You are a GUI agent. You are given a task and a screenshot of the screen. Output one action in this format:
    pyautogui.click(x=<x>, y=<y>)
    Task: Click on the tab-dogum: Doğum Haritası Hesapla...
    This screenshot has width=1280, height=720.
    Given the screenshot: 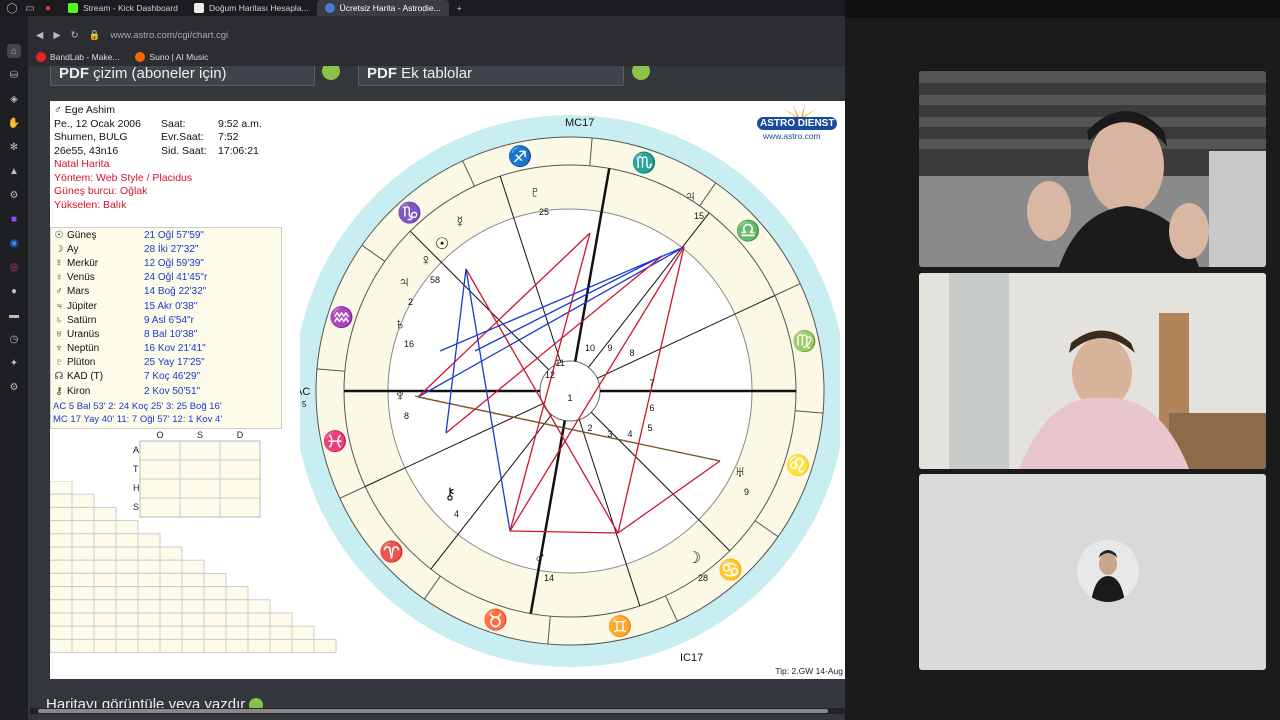 What is the action you would take?
    pyautogui.click(x=251, y=8)
    